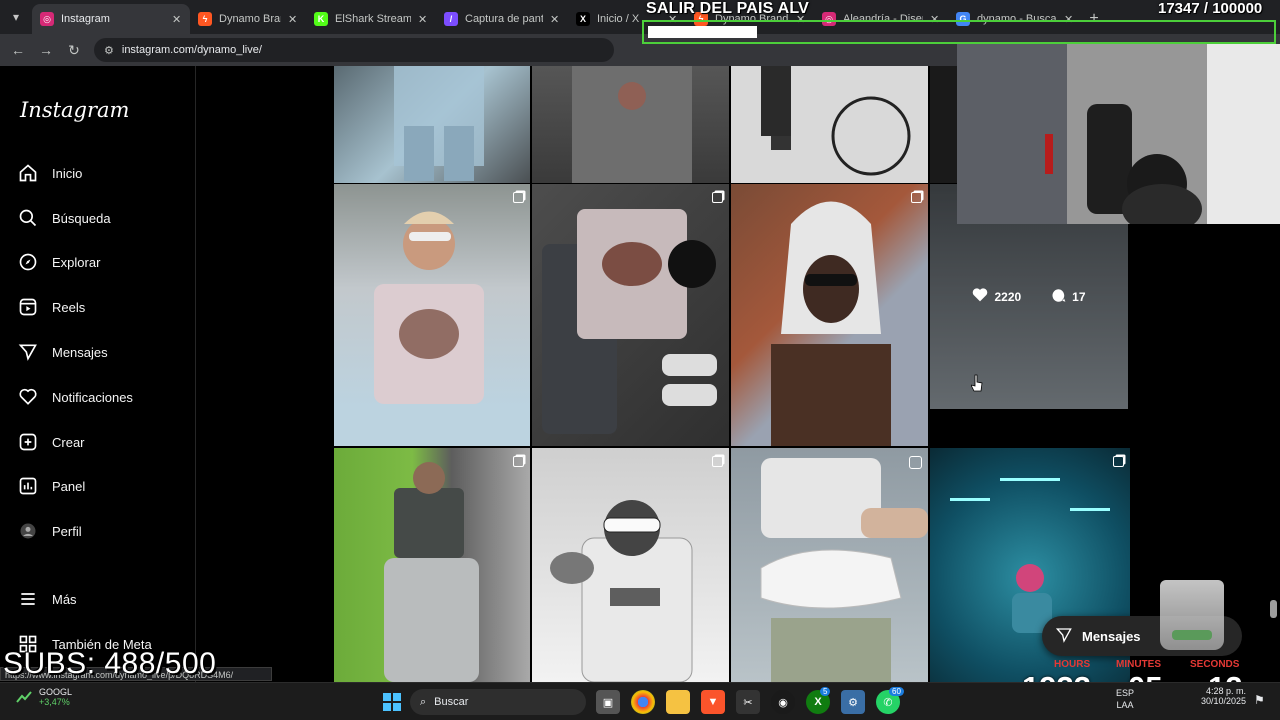 The height and width of the screenshot is (720, 1280). Describe the element at coordinates (63, 352) in the screenshot. I see `sidebar-item-mensajes: Mensajes` at that location.